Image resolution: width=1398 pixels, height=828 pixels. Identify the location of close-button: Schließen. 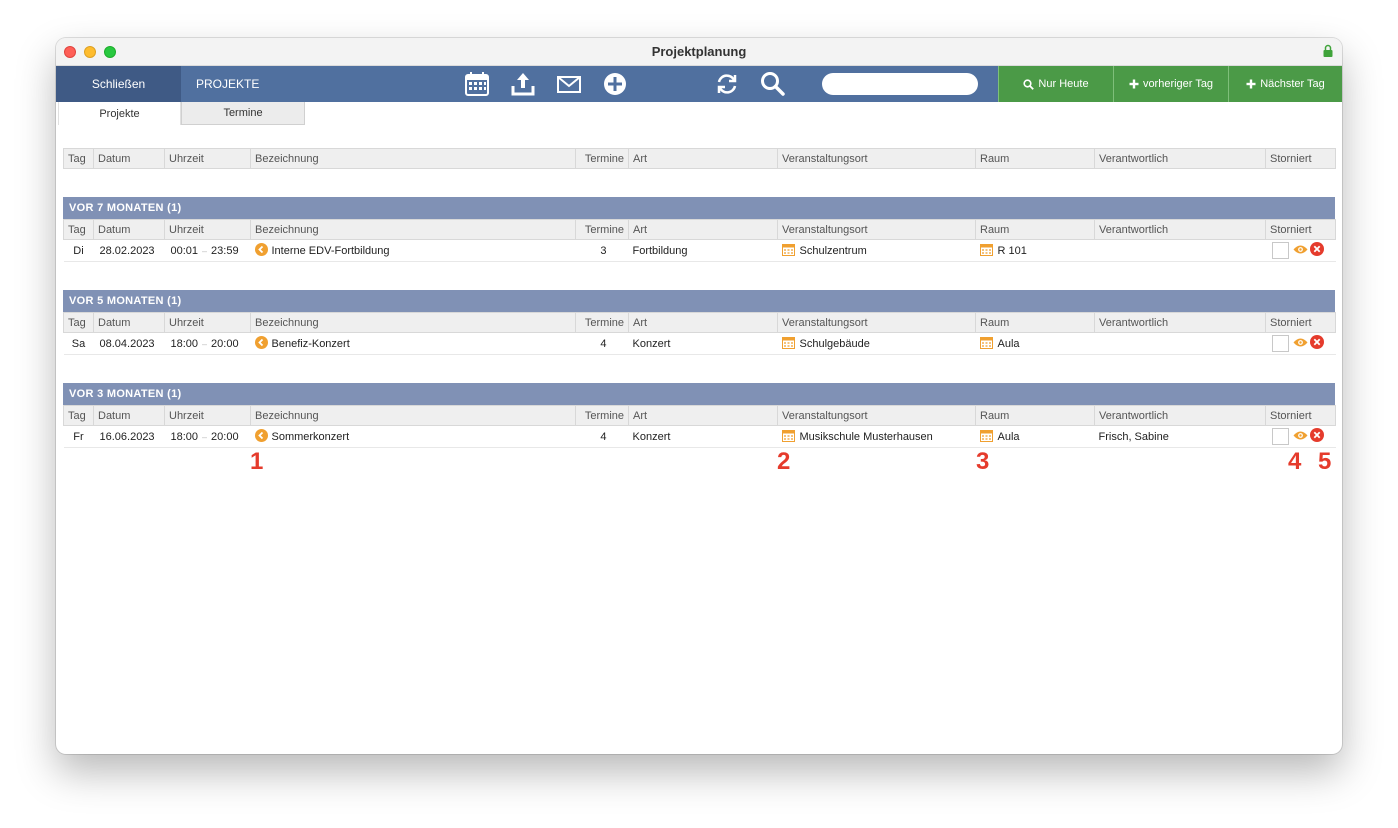
(118, 84).